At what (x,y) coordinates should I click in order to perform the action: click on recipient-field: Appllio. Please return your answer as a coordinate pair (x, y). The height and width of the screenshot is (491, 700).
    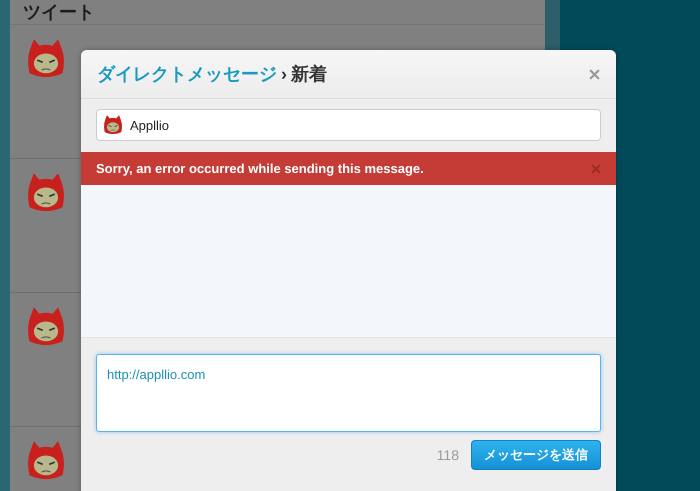
    Looking at the image, I should click on (348, 125).